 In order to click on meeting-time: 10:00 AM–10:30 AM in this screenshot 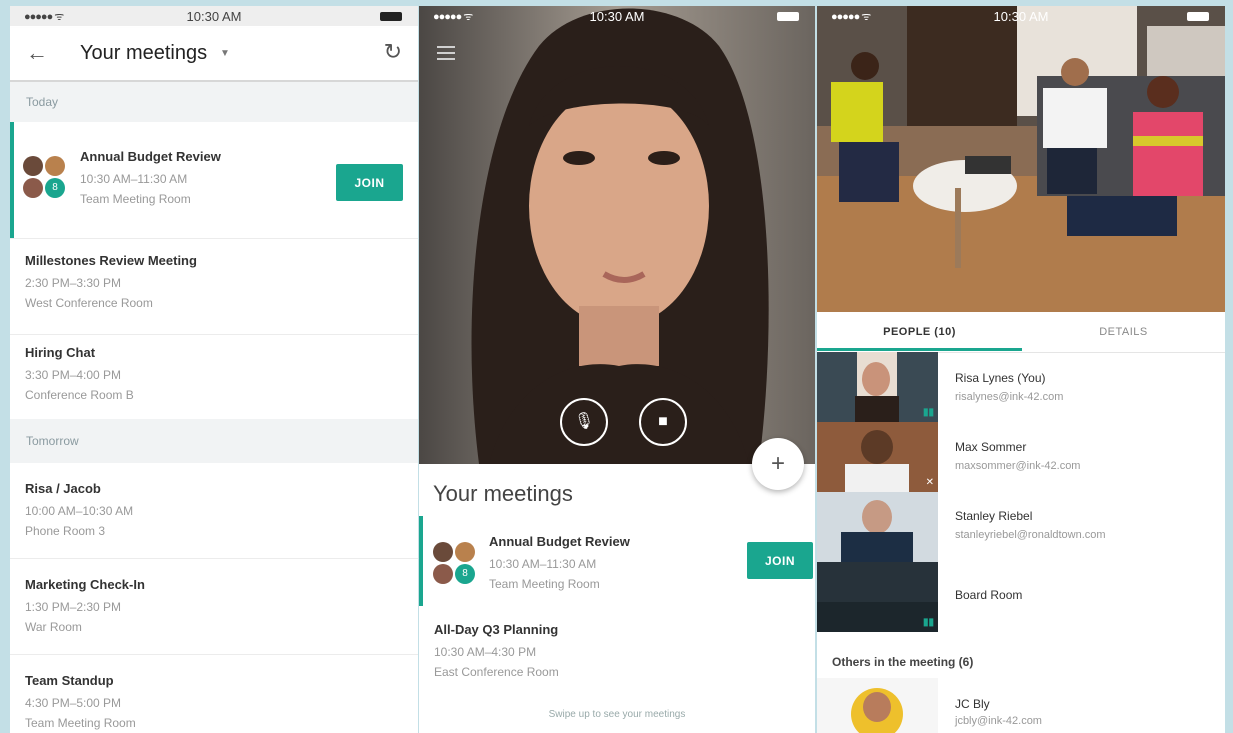, I will do `click(79, 511)`.